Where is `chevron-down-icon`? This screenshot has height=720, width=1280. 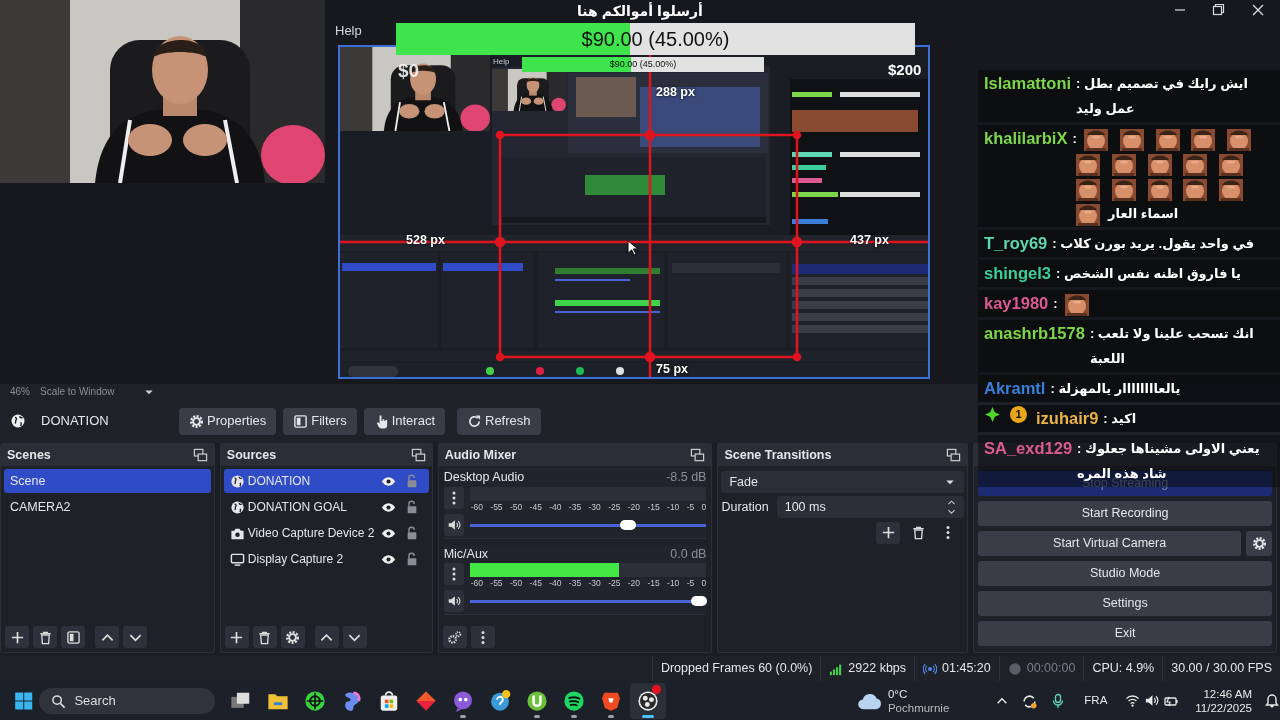 chevron-down-icon is located at coordinates (952, 512).